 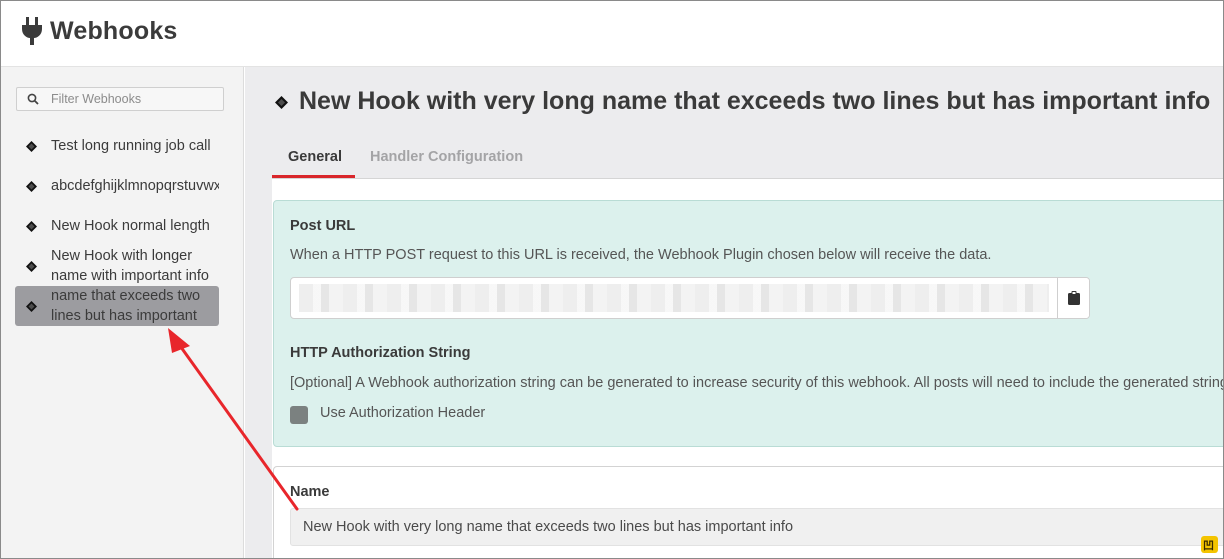 I want to click on filter-box, so click(x=120, y=99).